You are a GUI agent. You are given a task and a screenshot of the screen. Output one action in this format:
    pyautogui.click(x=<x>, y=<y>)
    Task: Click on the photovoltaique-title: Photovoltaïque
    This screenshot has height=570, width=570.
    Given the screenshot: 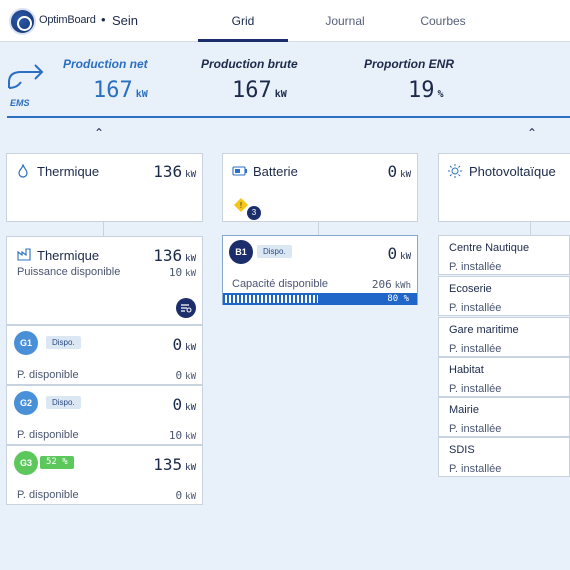 What is the action you would take?
    pyautogui.click(x=512, y=171)
    